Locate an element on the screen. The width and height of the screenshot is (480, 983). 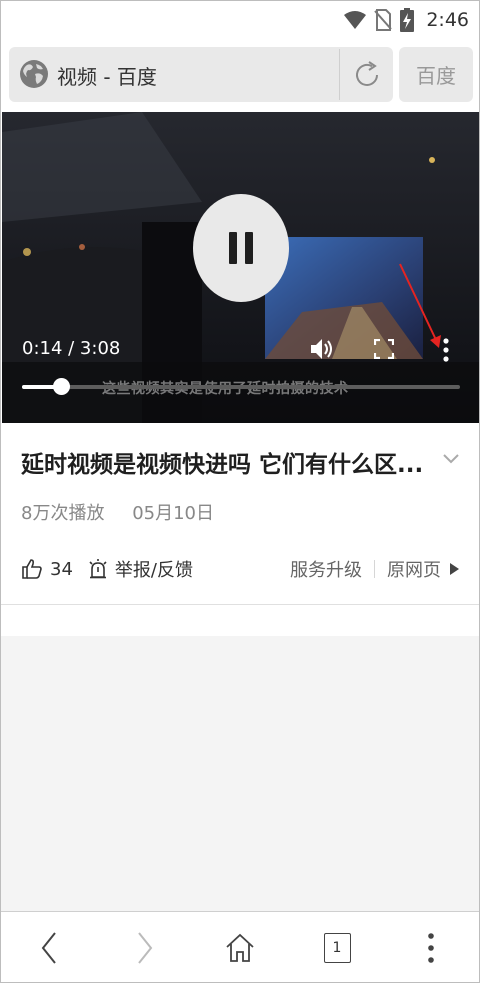
address-bar: 视频 - 百度 is located at coordinates (201, 74).